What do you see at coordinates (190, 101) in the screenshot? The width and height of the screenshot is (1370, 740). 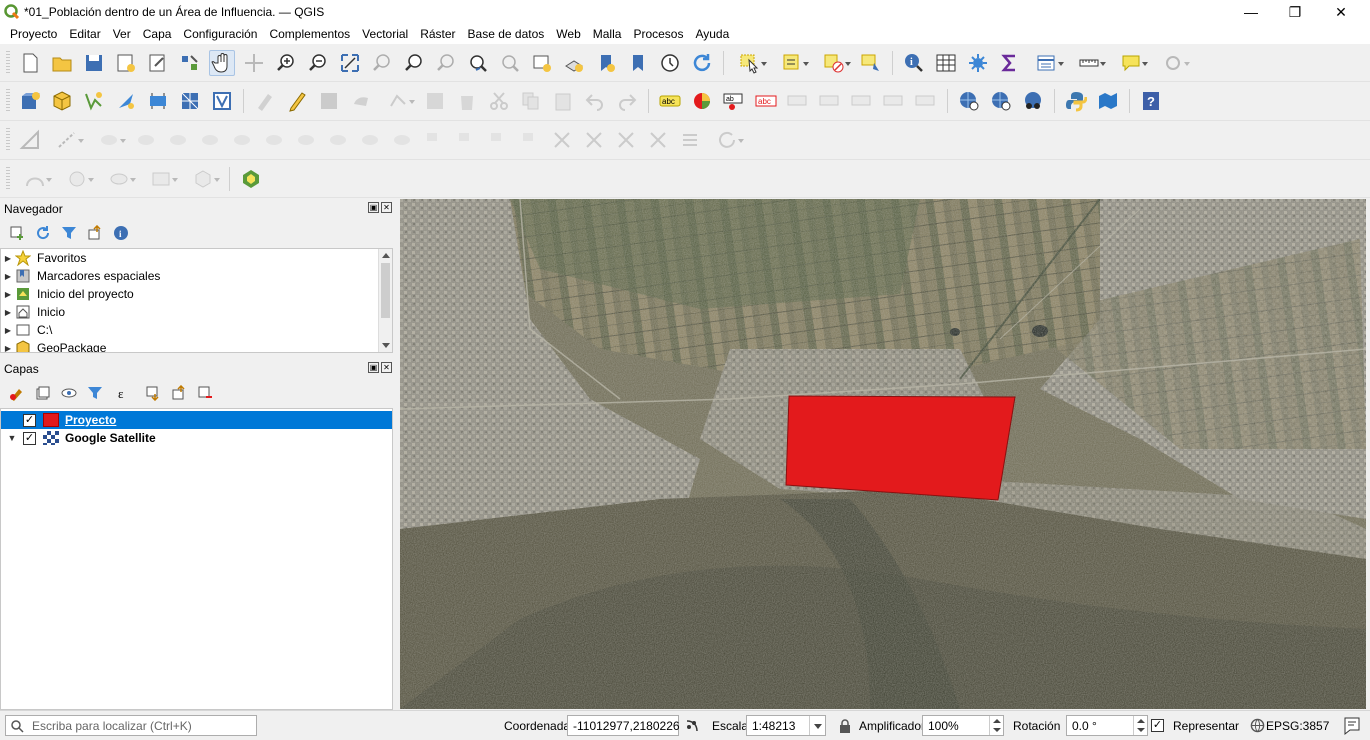 I see `new-mesh-layer-button` at bounding box center [190, 101].